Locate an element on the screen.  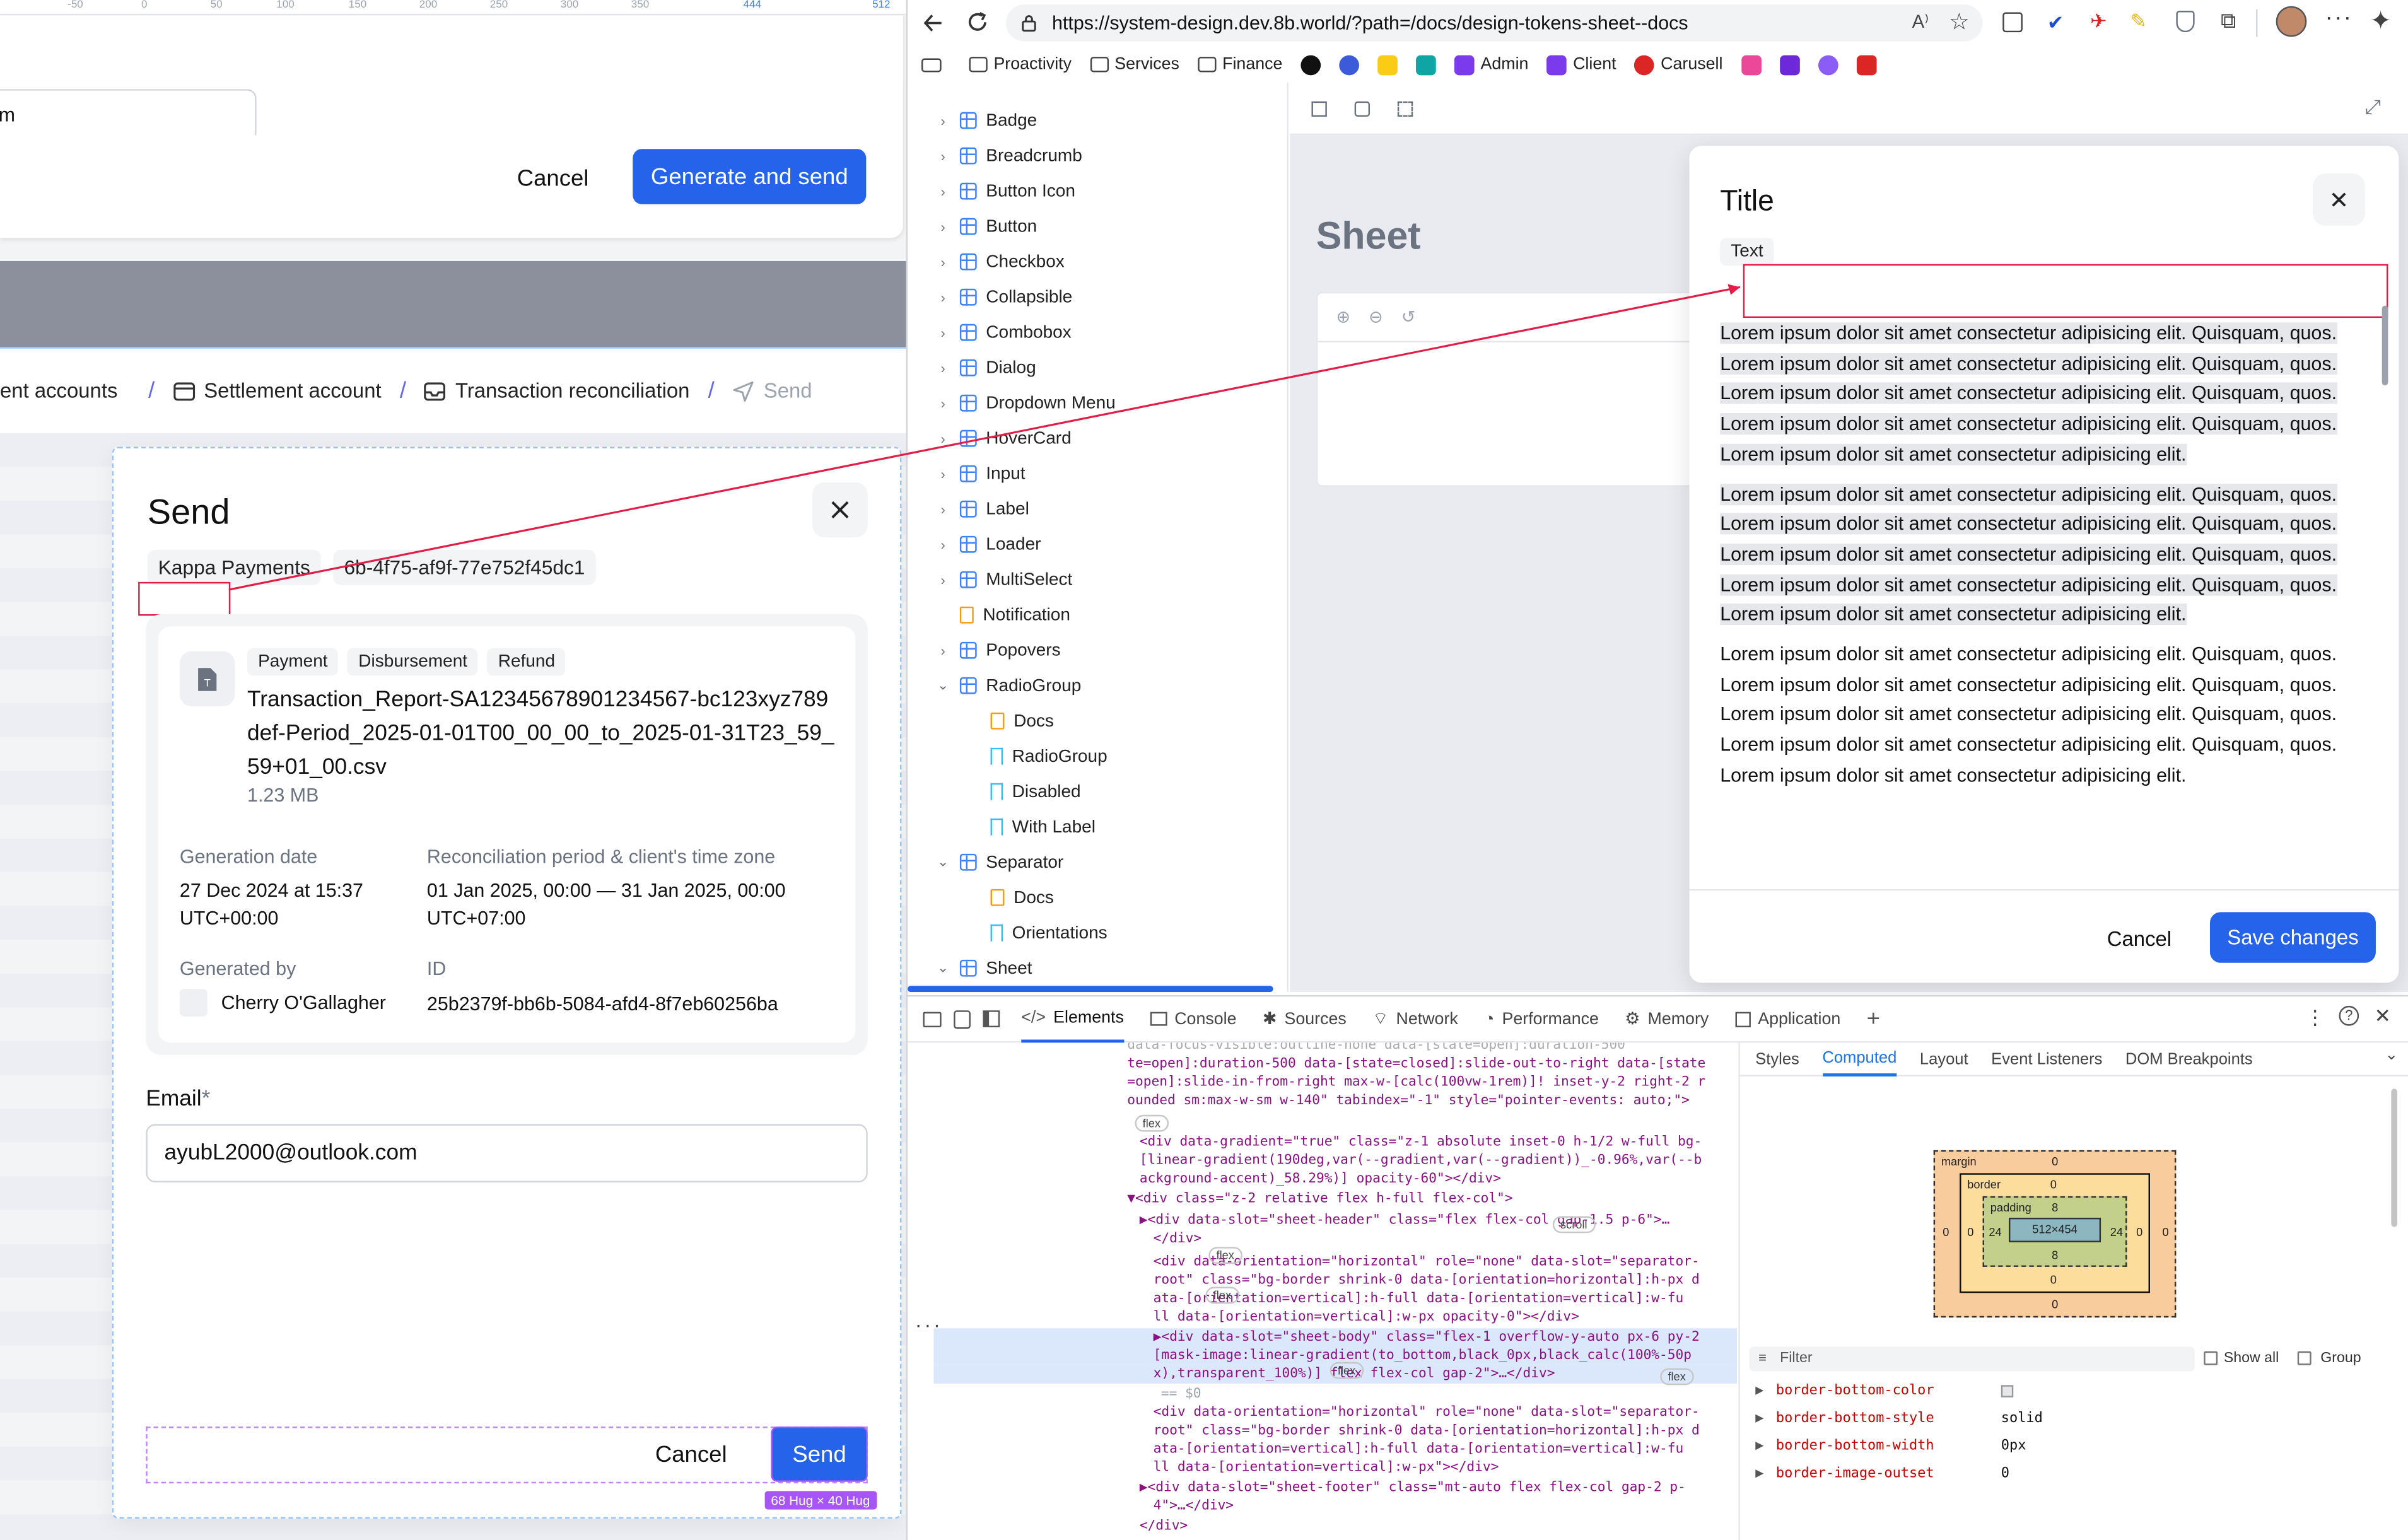
reset-zoom-icon: ↺ is located at coordinates (1408, 317).